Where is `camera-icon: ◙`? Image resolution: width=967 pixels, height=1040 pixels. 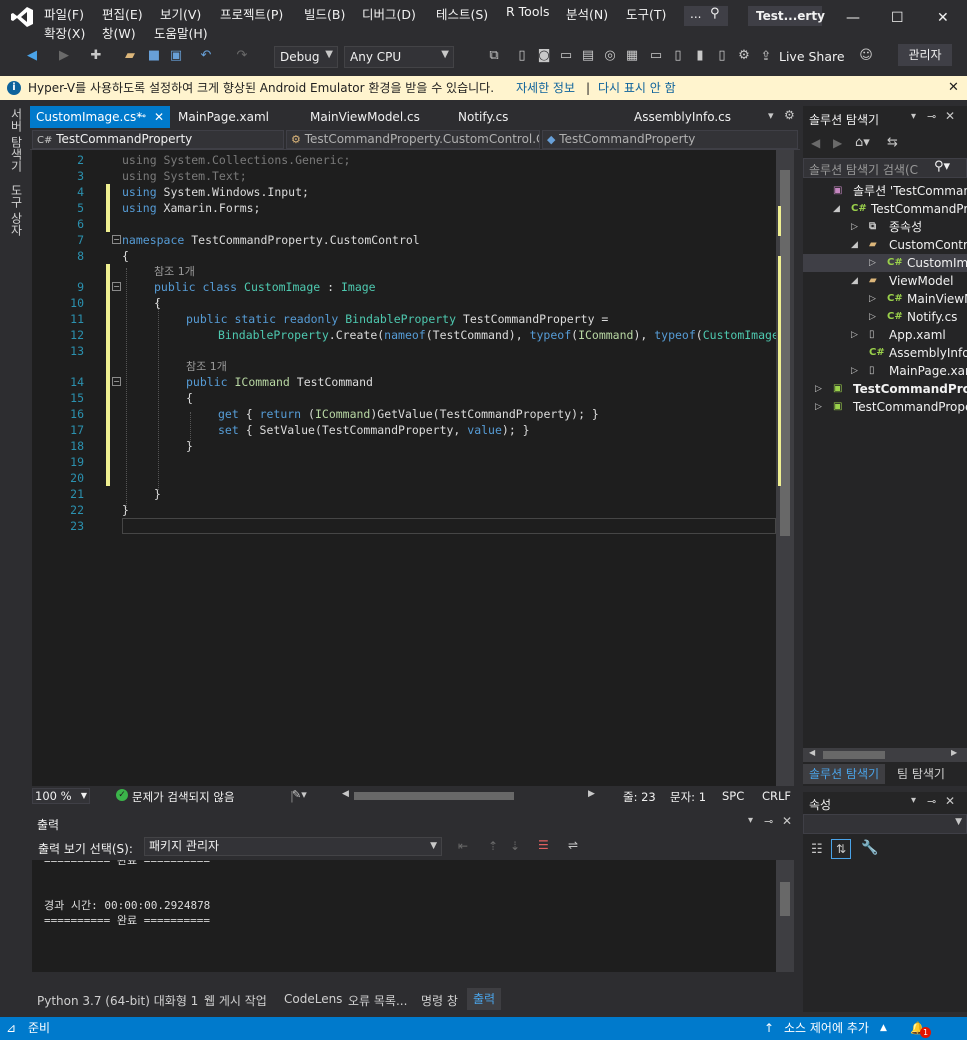
camera-icon: ◙ is located at coordinates (544, 56).